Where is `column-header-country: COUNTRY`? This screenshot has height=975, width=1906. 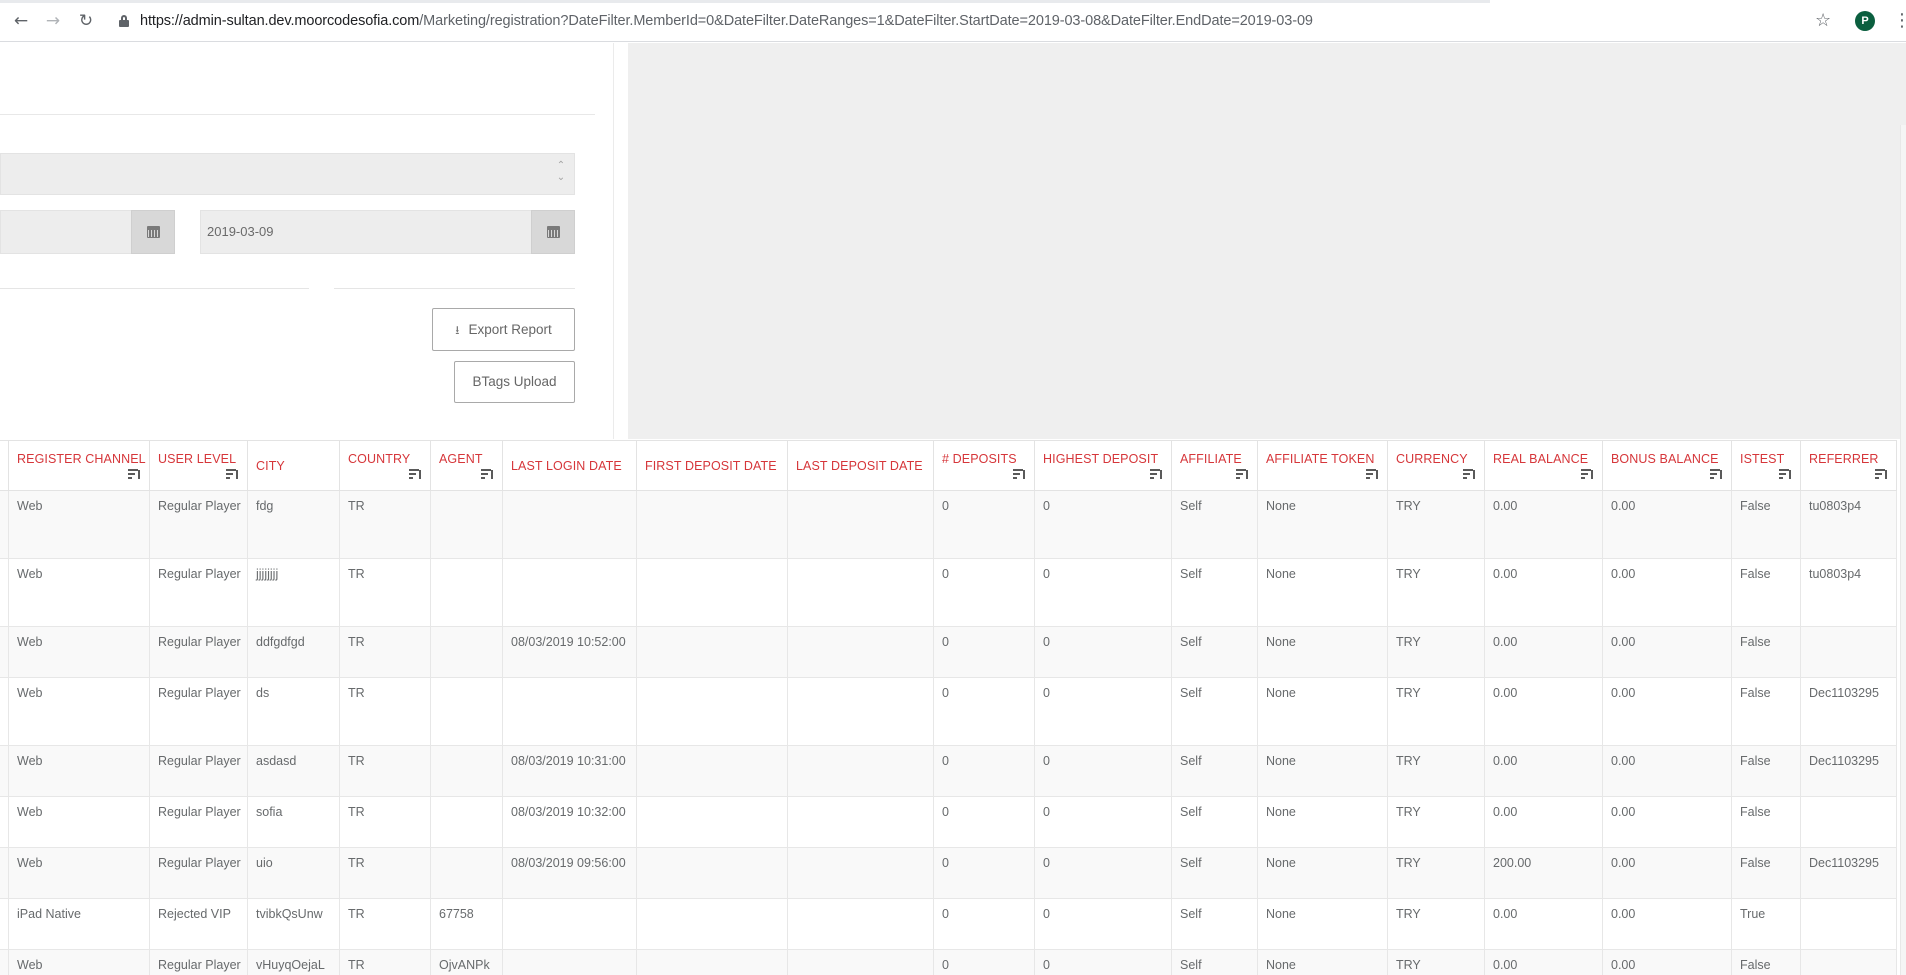 column-header-country: COUNTRY is located at coordinates (385, 465).